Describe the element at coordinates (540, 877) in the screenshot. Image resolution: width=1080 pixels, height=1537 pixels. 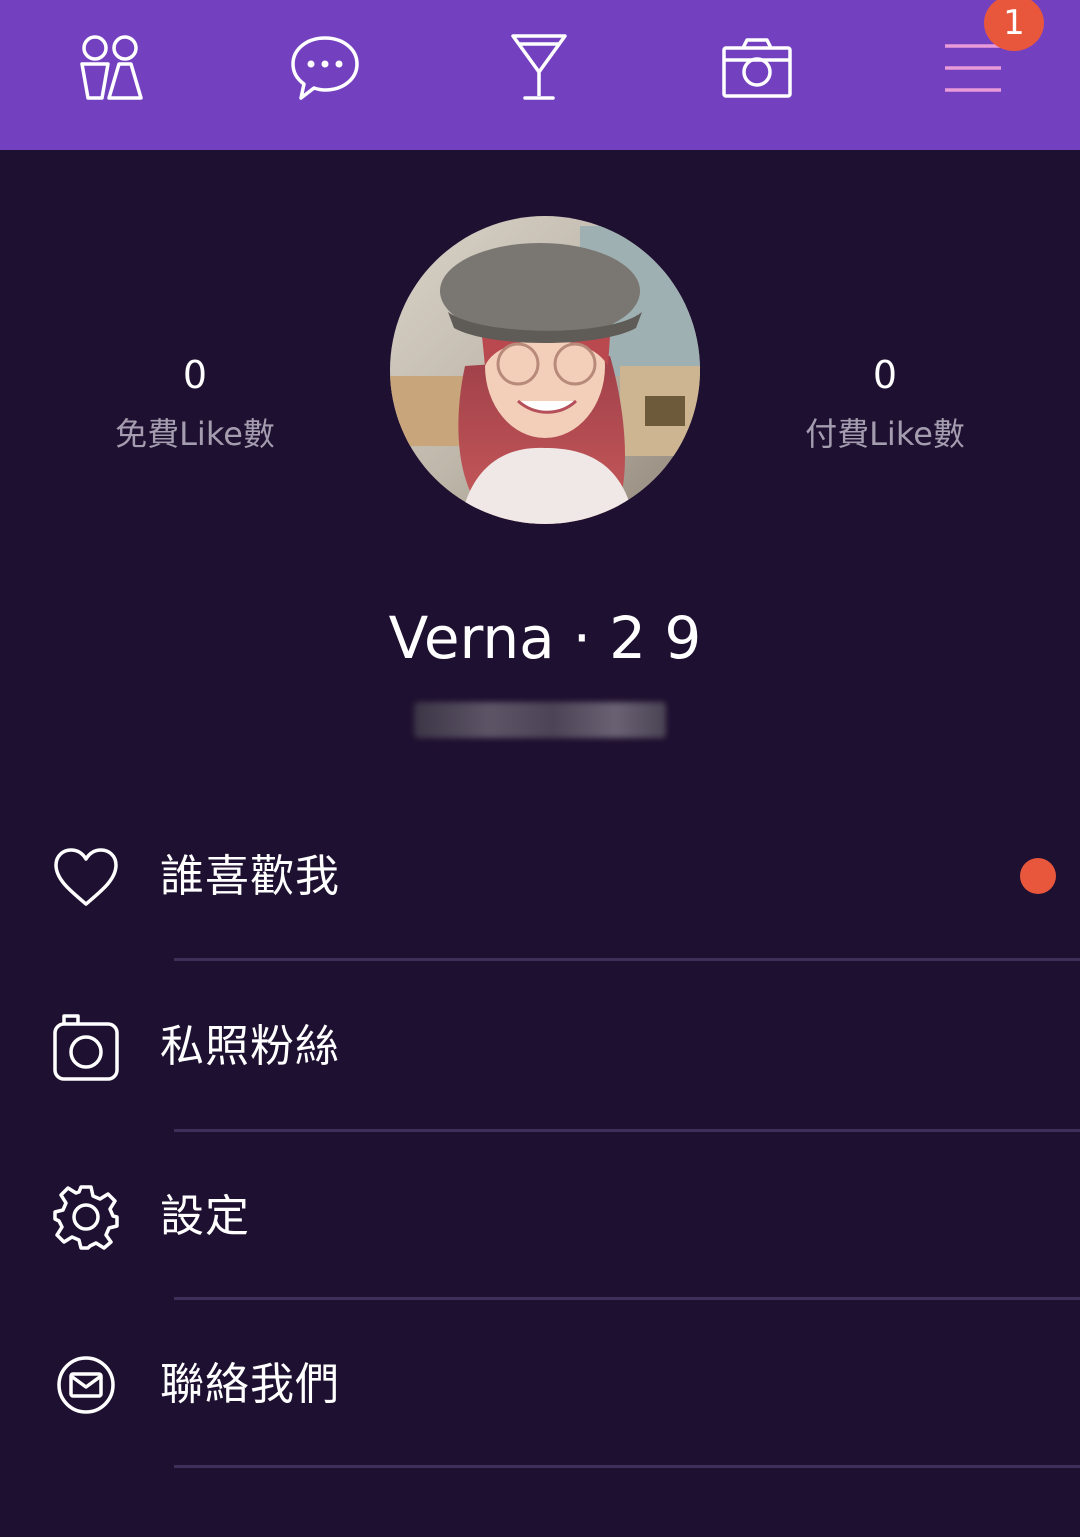
I see `menu-item-who-likes-me: 誰喜歡我` at that location.